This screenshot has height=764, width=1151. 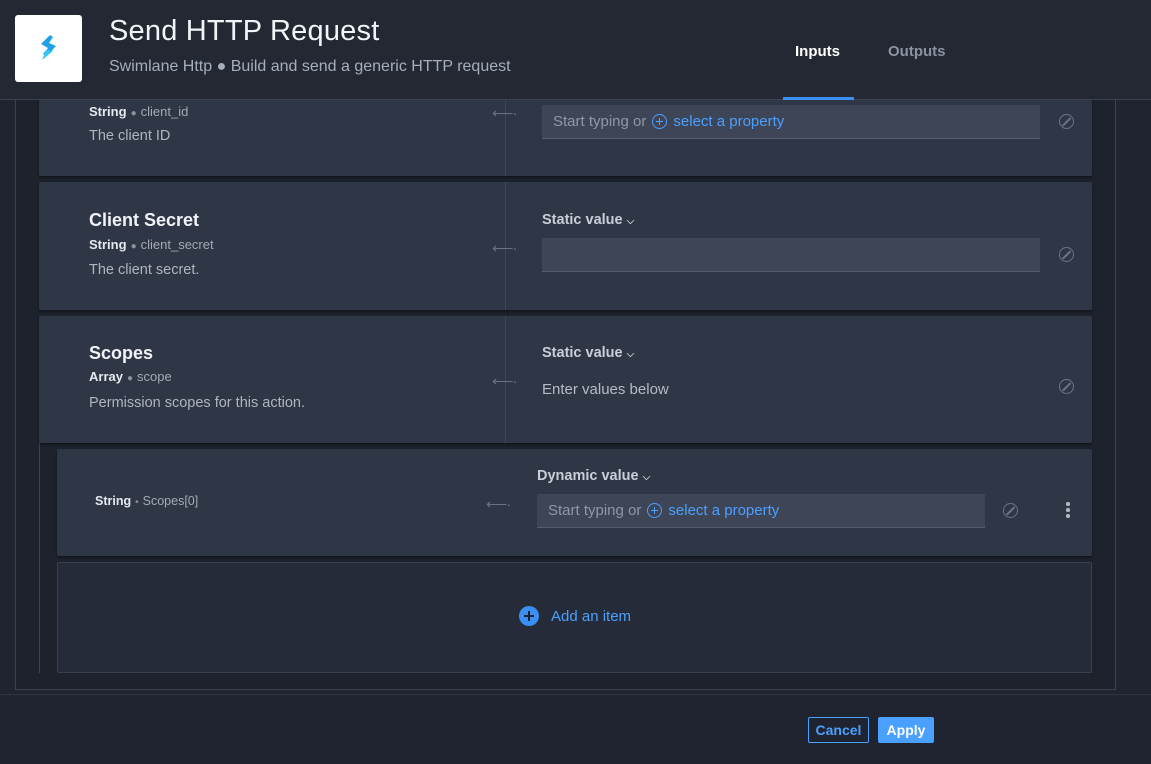 What do you see at coordinates (197, 403) in the screenshot?
I see `field-scopes-description: Permission scopes for this action.` at bounding box center [197, 403].